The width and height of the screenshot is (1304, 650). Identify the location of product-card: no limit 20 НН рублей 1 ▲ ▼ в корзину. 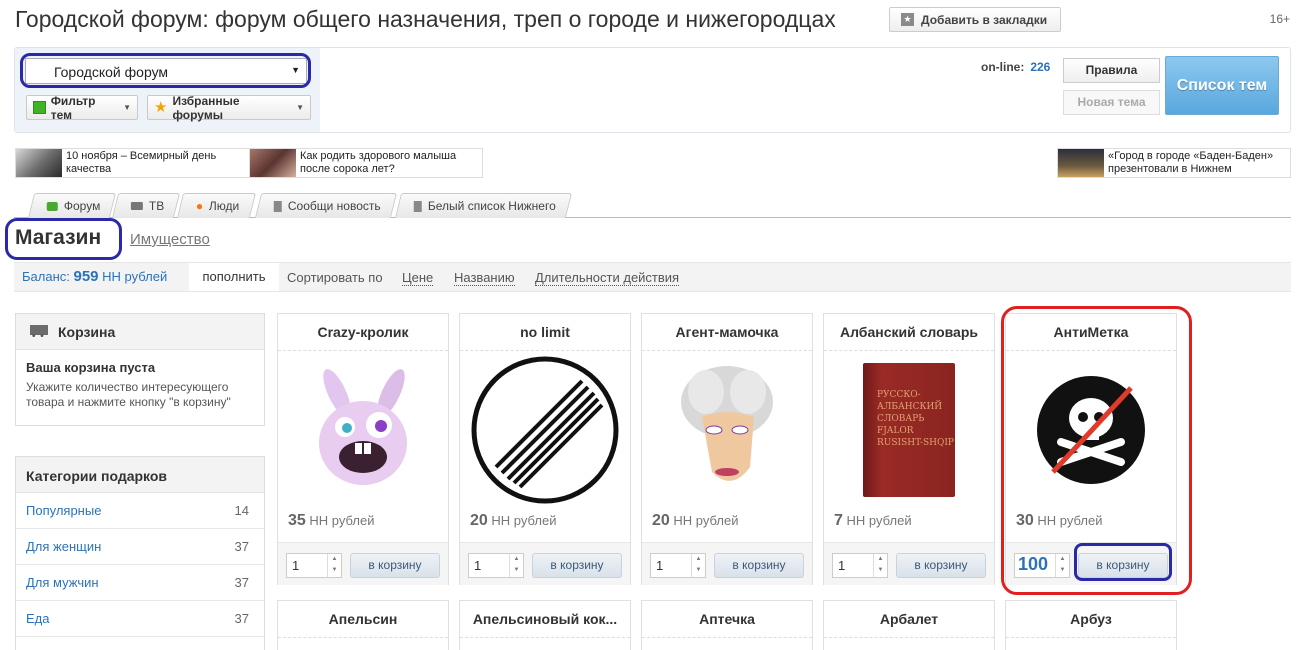
(545, 449).